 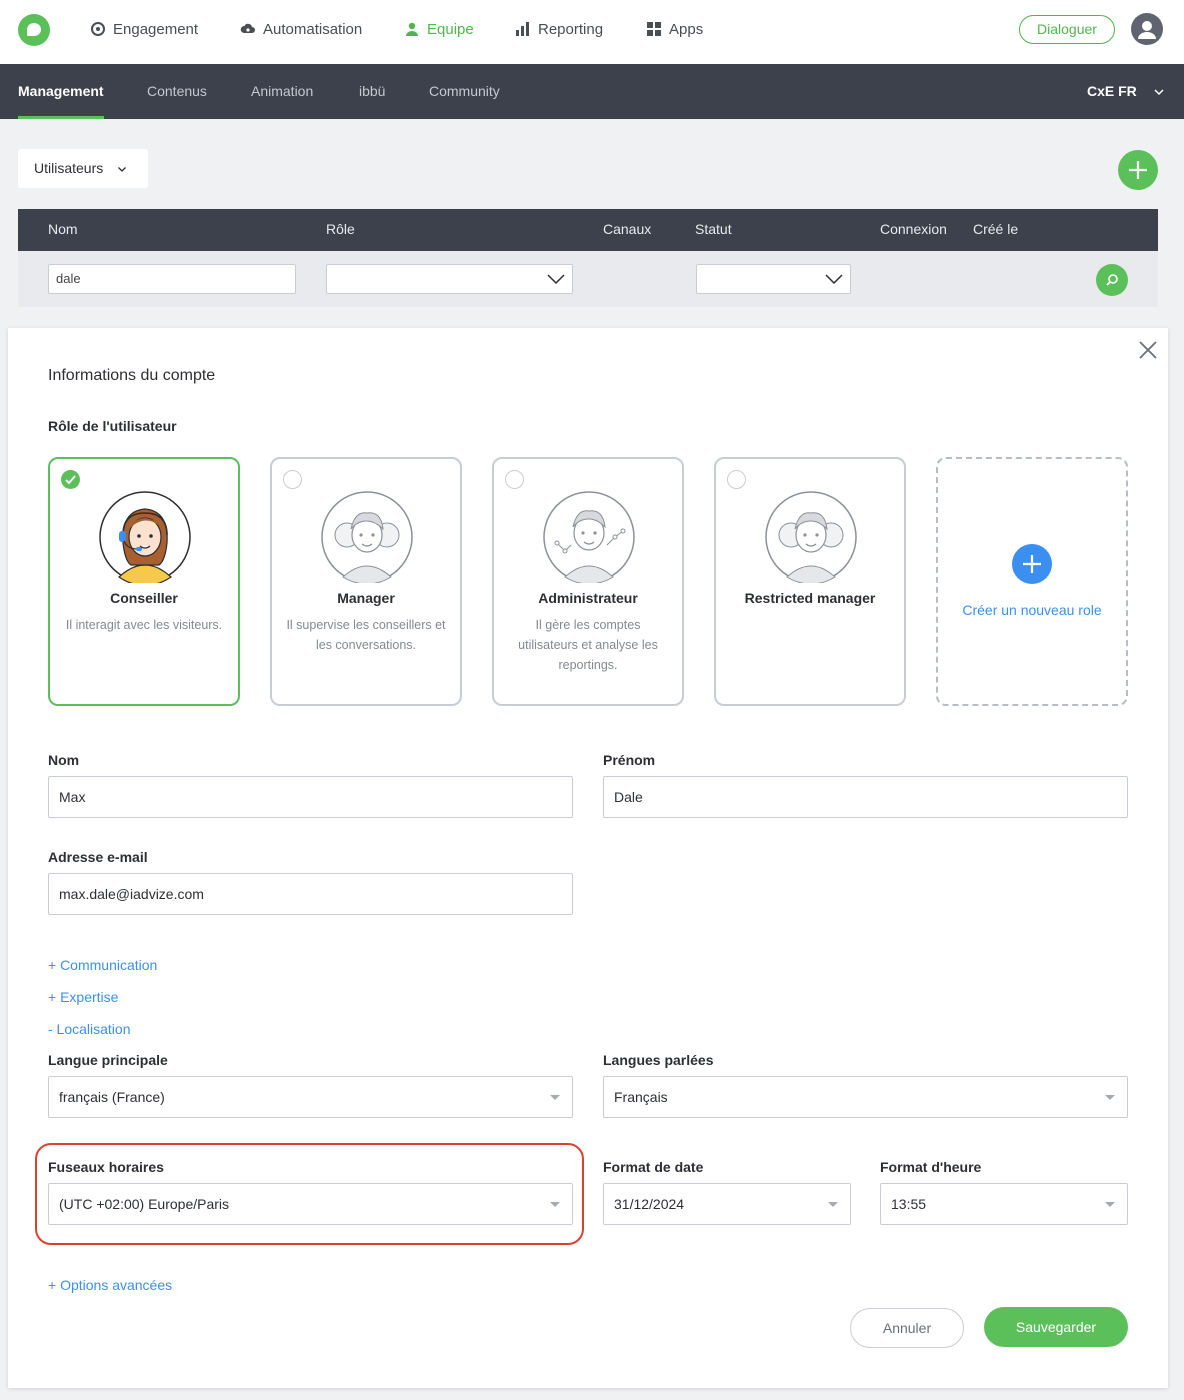 What do you see at coordinates (736, 479) in the screenshot?
I see `role-radio-restricted-manager` at bounding box center [736, 479].